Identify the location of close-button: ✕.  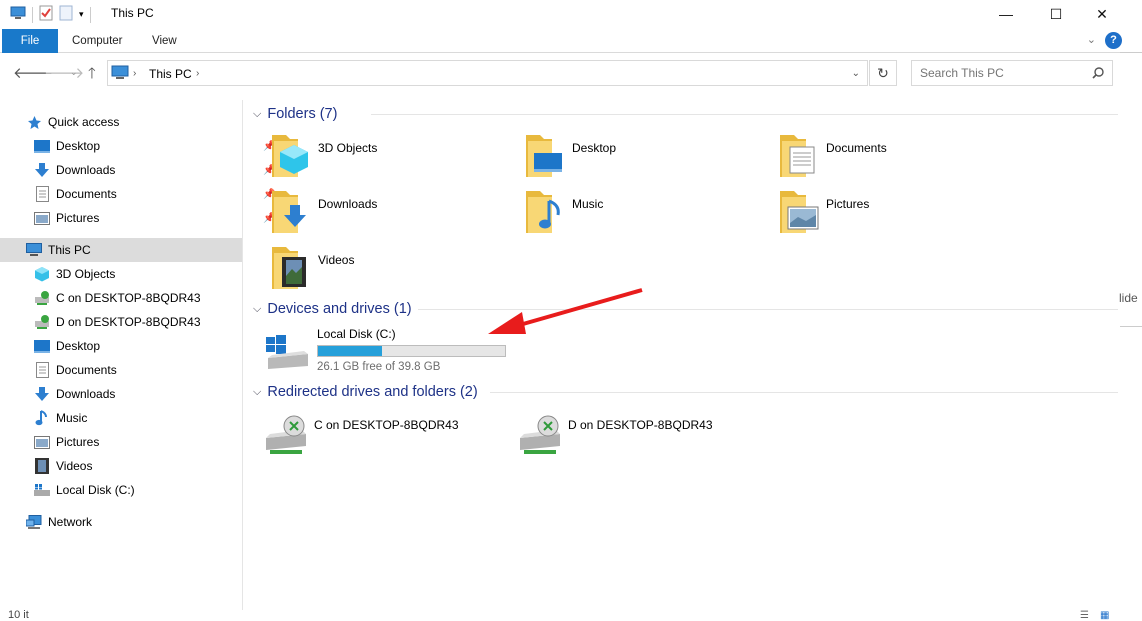
(1102, 14).